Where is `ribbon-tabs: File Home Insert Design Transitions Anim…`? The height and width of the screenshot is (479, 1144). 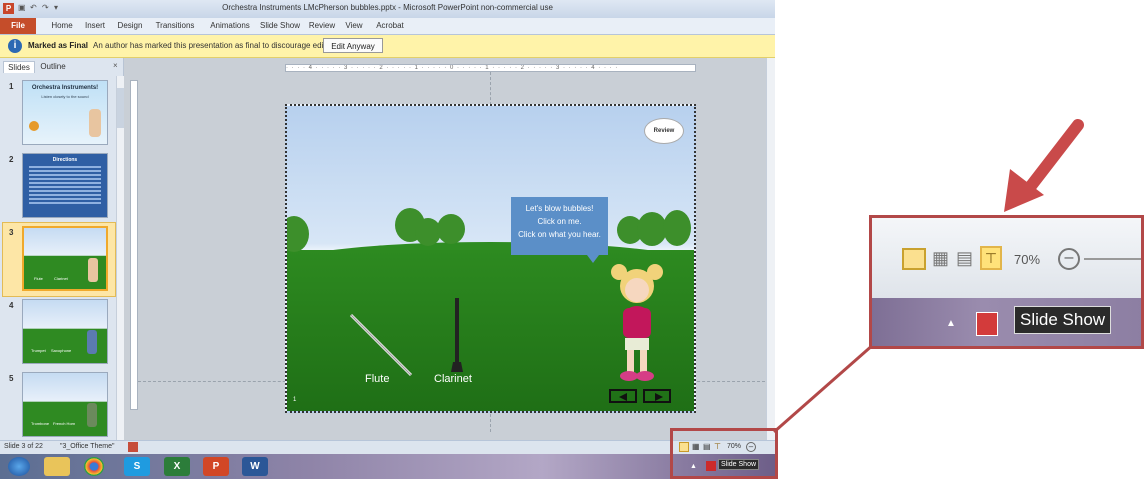 ribbon-tabs: File Home Insert Design Transitions Anim… is located at coordinates (387, 26).